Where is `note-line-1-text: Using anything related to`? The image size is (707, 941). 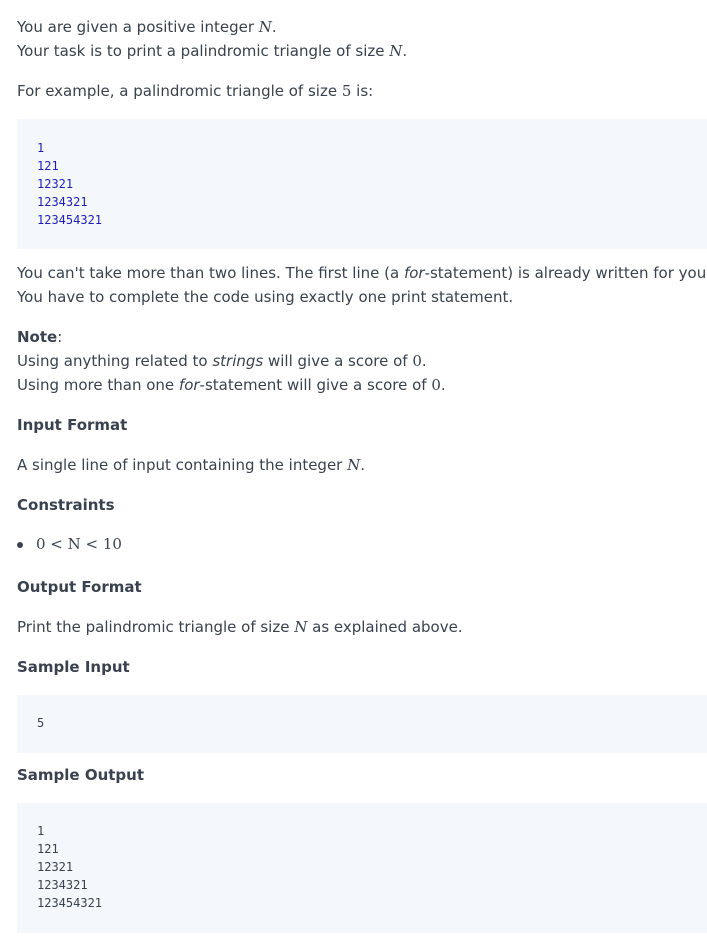
note-line-1-text: Using anything related to is located at coordinates (115, 361).